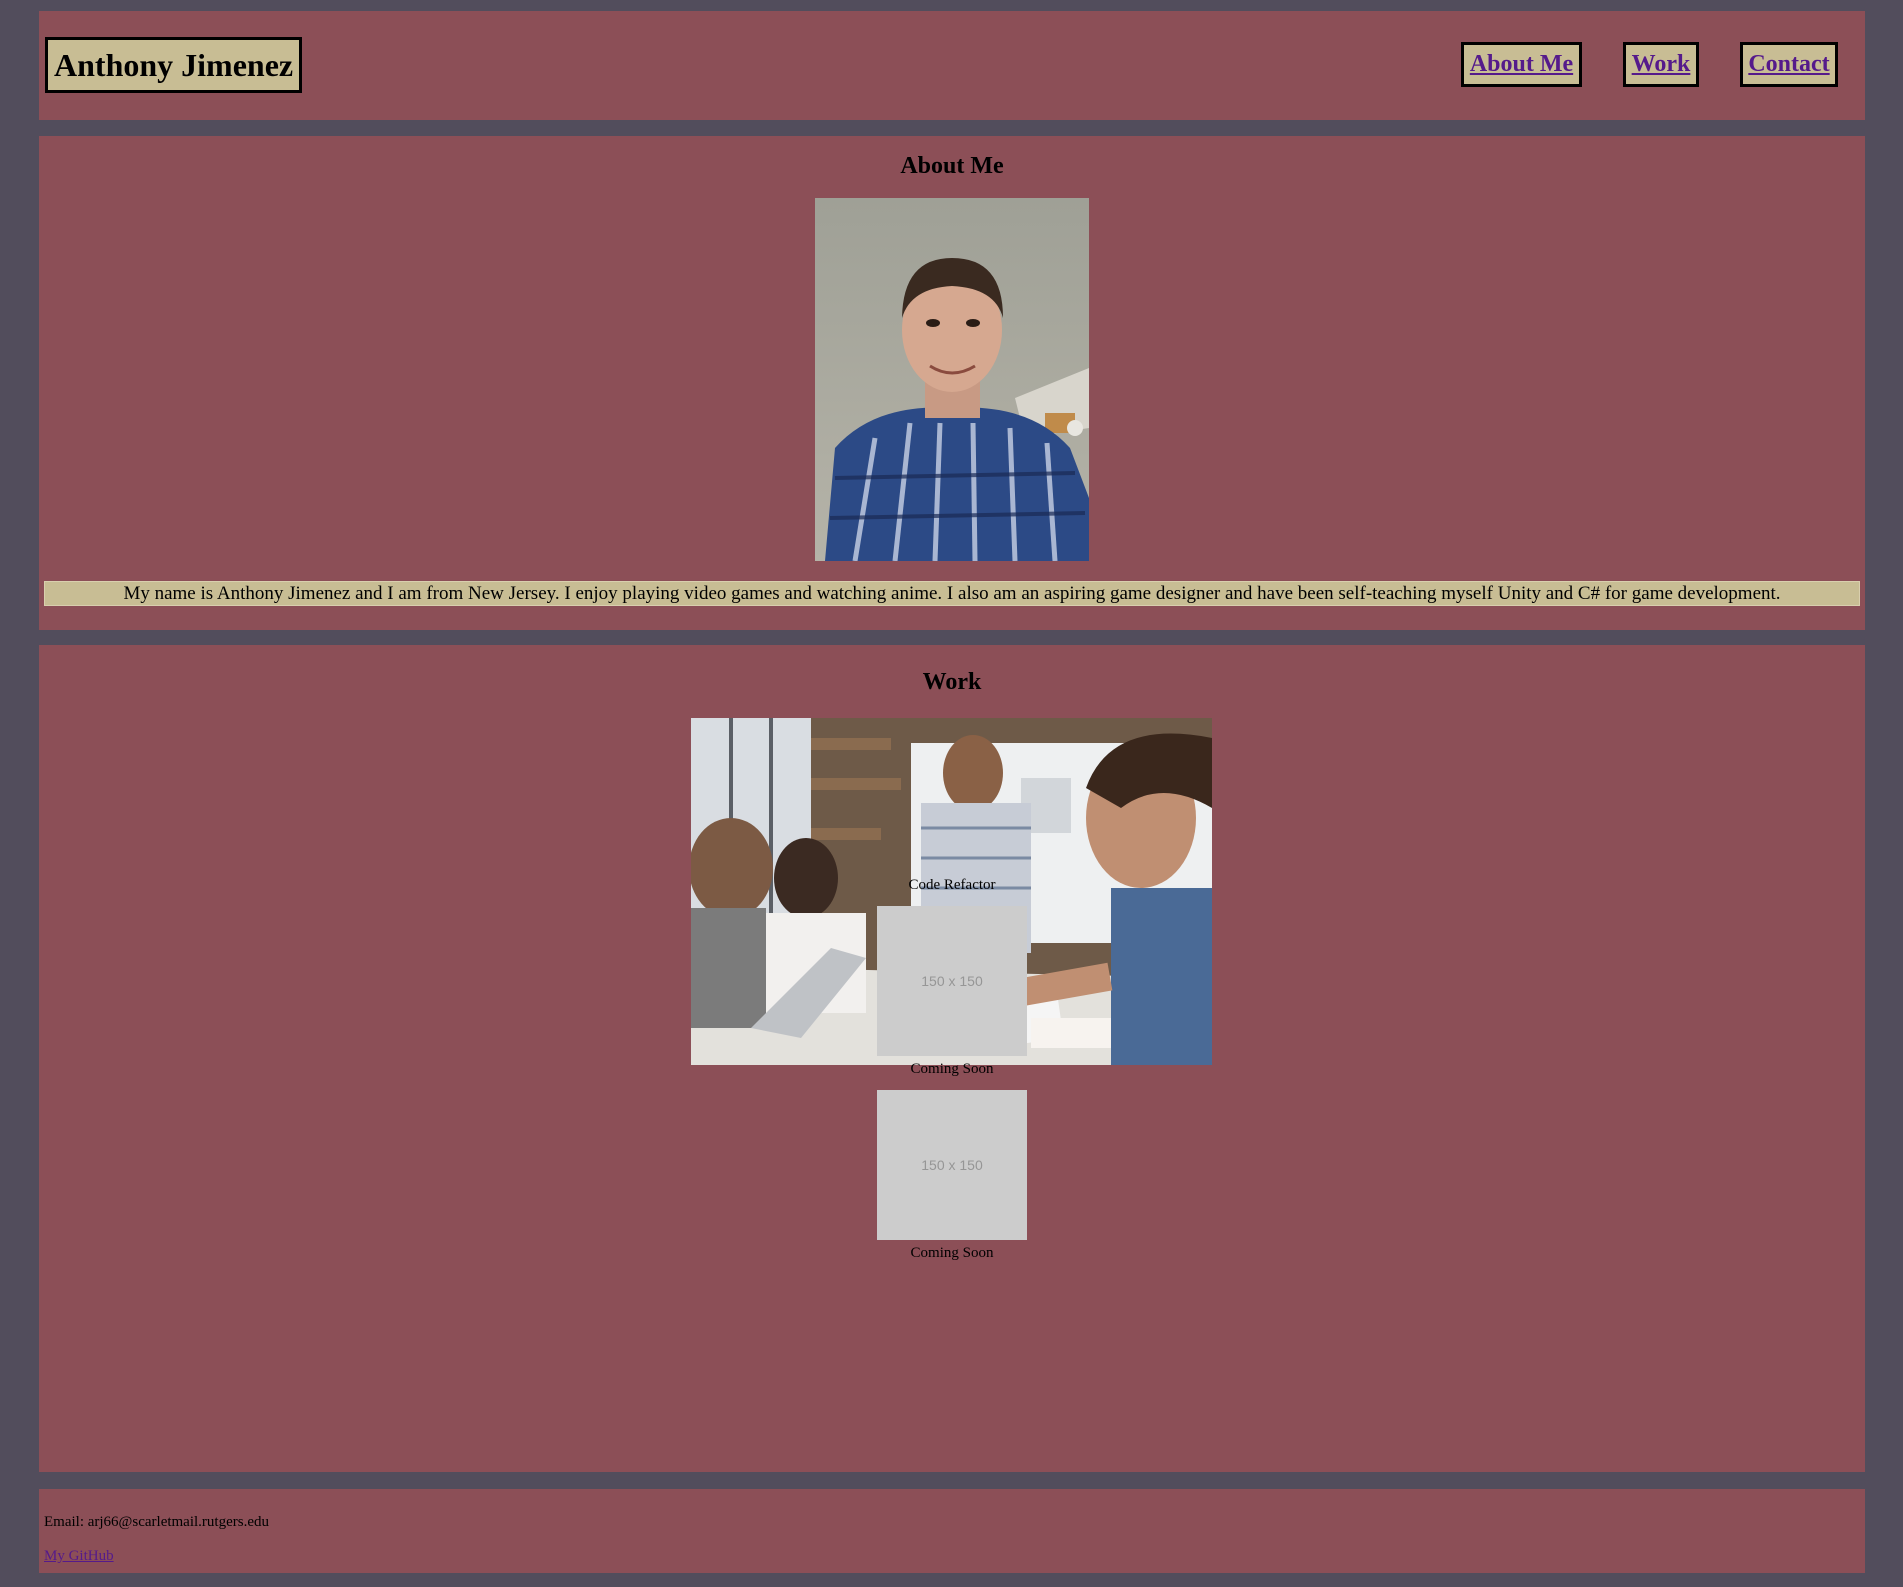 This screenshot has height=1587, width=1903. Describe the element at coordinates (1521, 64) in the screenshot. I see `nav-about-me-link: About Me` at that location.